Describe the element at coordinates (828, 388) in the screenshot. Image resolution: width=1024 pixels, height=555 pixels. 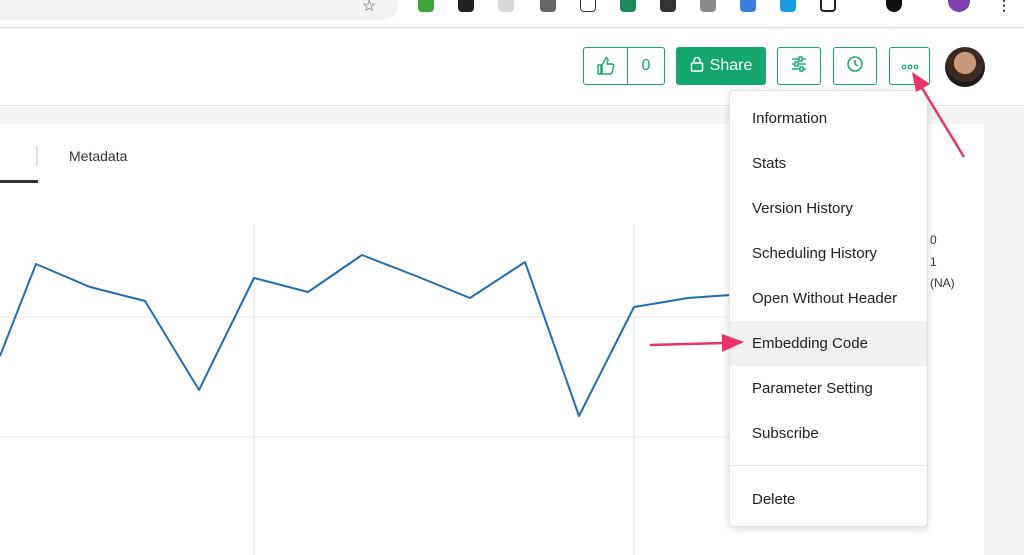
I see `menu-item-parameter-setting: Parameter Setting` at that location.